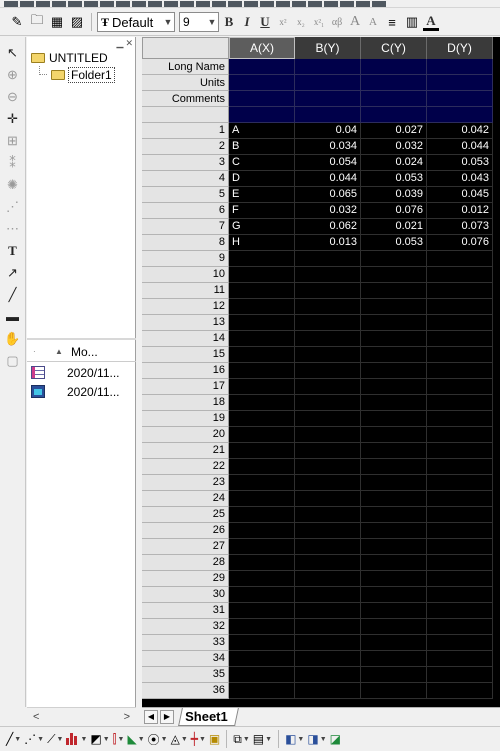  Describe the element at coordinates (355, 22) in the screenshot. I see `increase-font-button: A` at that location.